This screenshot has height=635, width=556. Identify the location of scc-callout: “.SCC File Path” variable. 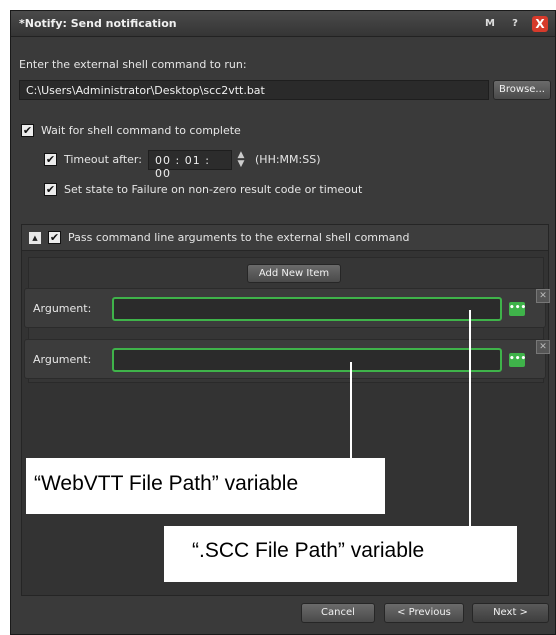
(340, 554).